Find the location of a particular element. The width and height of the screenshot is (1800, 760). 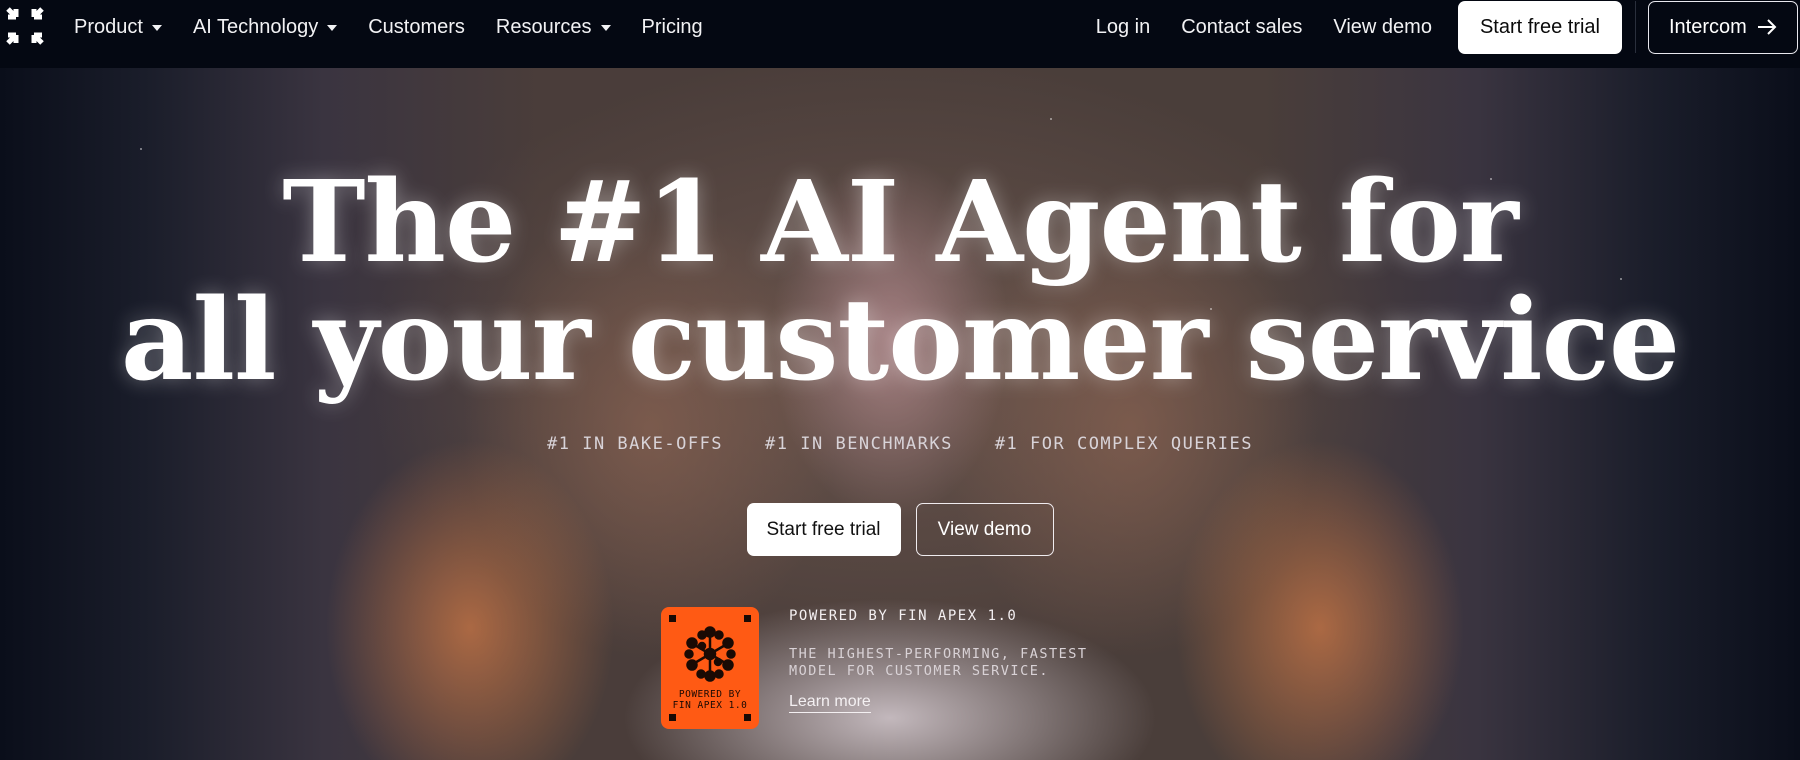

hero-start-free-trial-button: Start free trial is located at coordinates (823, 529).